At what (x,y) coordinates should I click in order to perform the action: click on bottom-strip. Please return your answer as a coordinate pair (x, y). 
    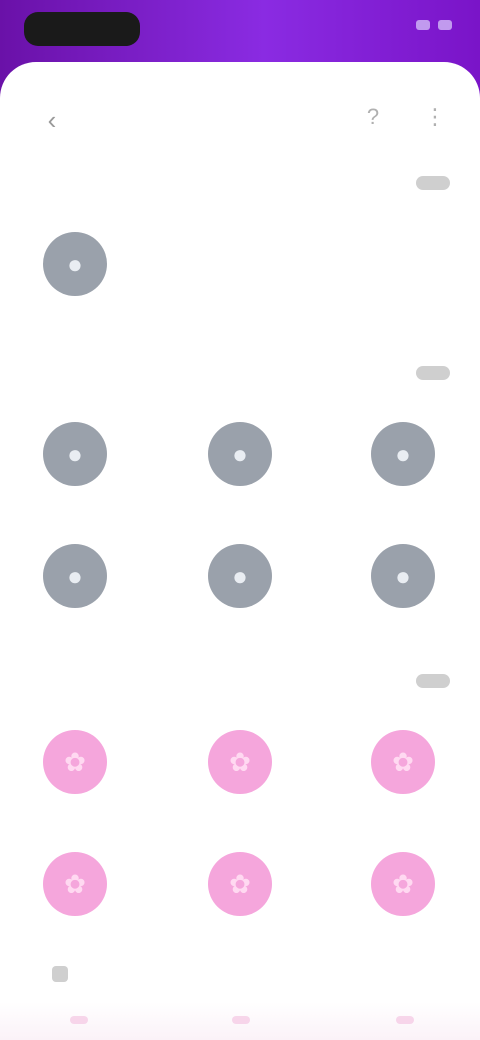
    Looking at the image, I should click on (240, 1021).